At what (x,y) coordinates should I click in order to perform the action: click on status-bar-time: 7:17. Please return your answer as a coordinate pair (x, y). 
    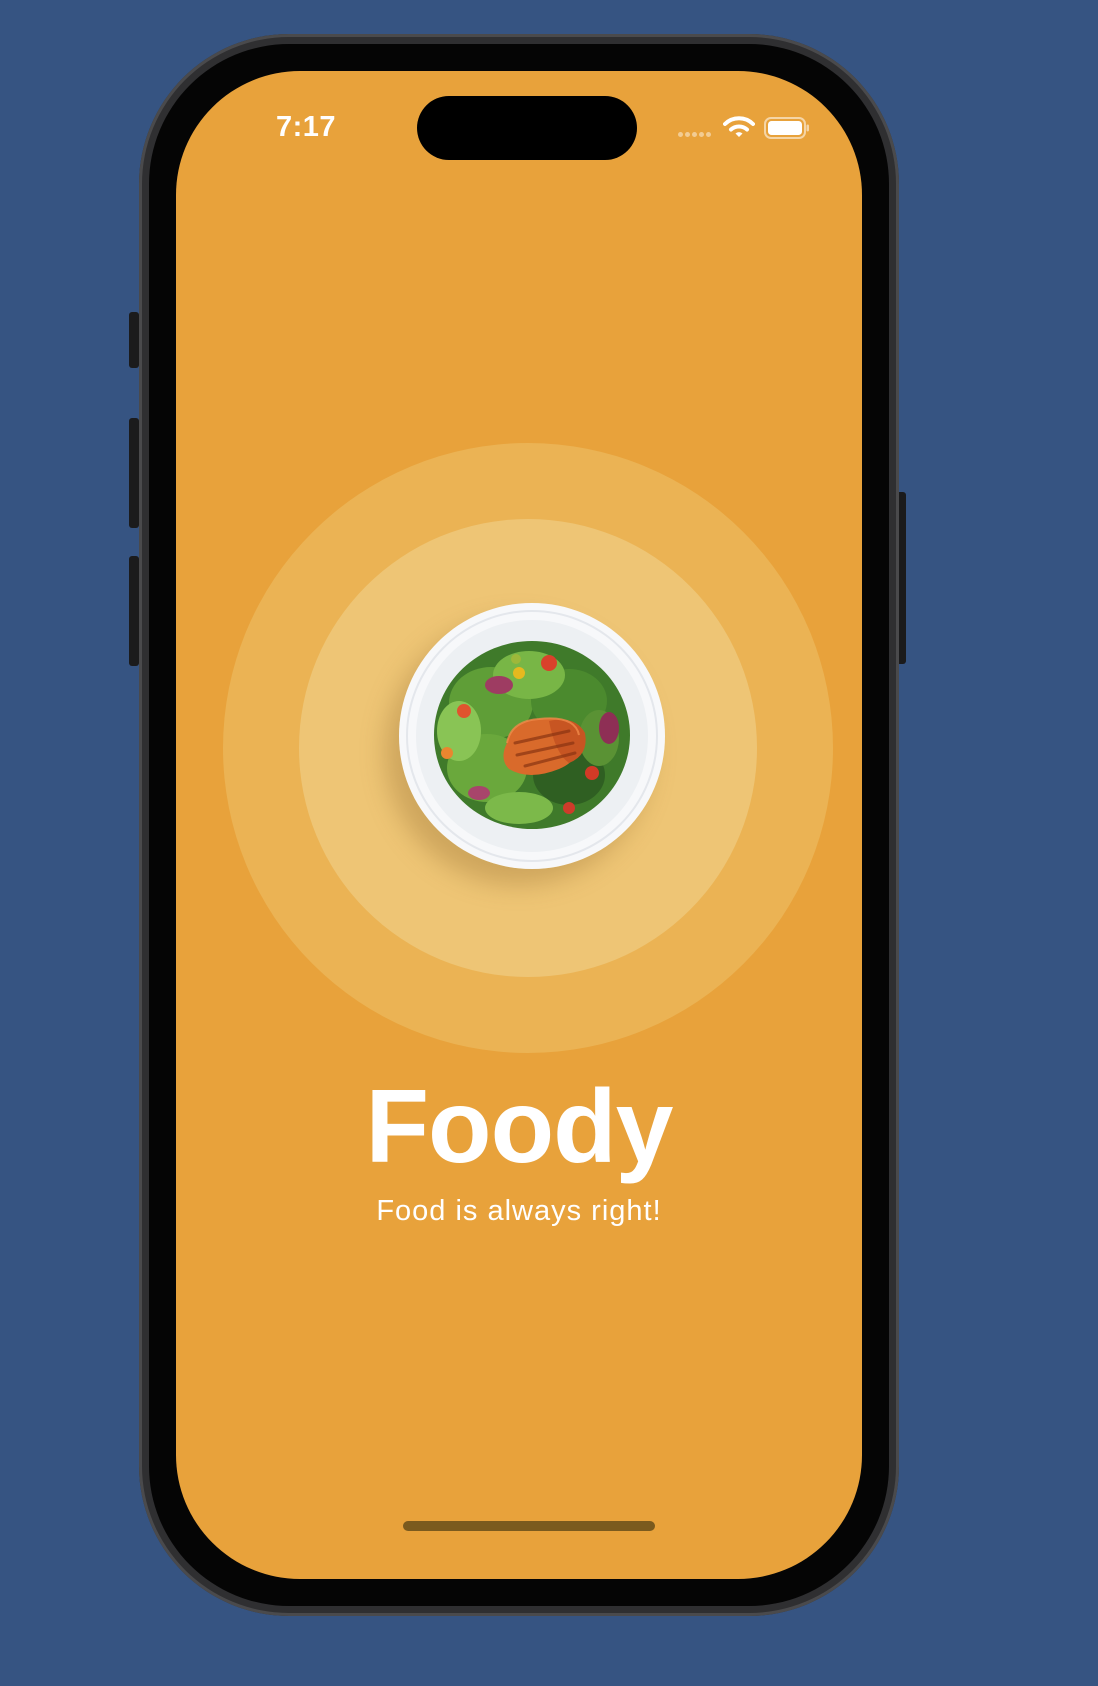
    Looking at the image, I should click on (306, 127).